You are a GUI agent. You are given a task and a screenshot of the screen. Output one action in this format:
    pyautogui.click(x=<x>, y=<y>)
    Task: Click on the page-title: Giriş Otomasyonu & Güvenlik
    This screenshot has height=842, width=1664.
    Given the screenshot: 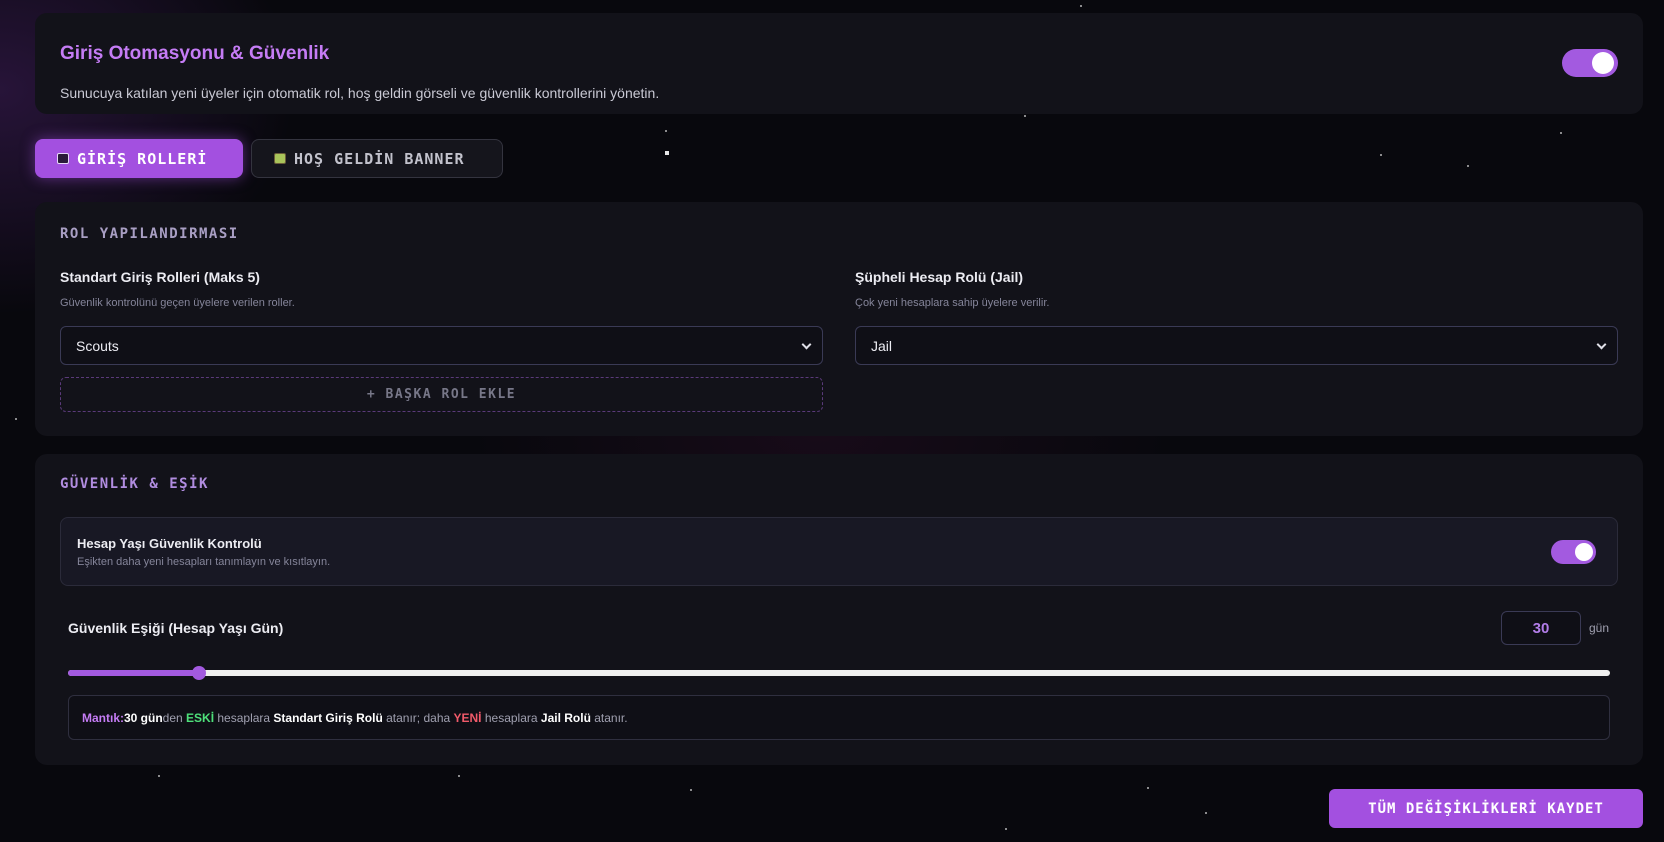 What is the action you would take?
    pyautogui.click(x=195, y=53)
    